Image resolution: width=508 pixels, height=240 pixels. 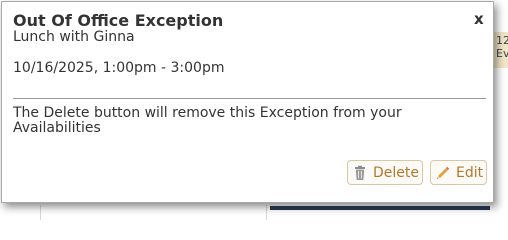 What do you see at coordinates (118, 20) in the screenshot?
I see `popup-title: Out Of Office Exception` at bounding box center [118, 20].